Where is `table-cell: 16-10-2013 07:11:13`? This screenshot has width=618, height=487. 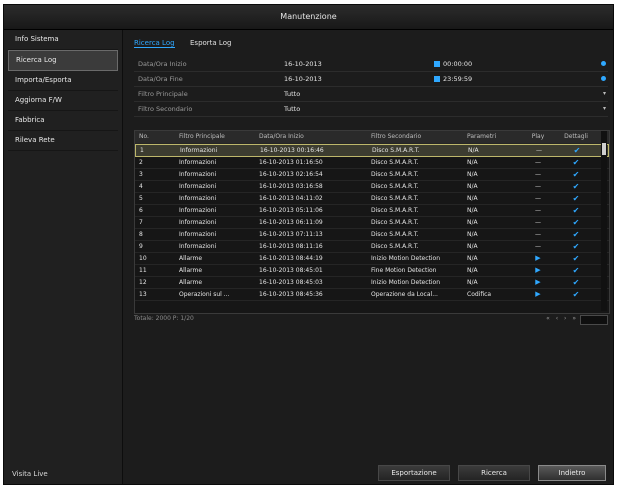
table-cell: 16-10-2013 07:11:13 is located at coordinates (291, 234).